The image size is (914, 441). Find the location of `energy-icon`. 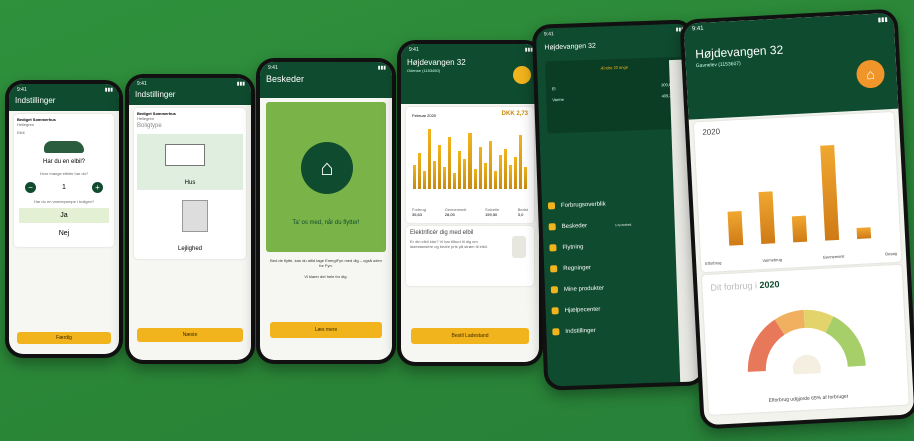

energy-icon is located at coordinates (522, 75).